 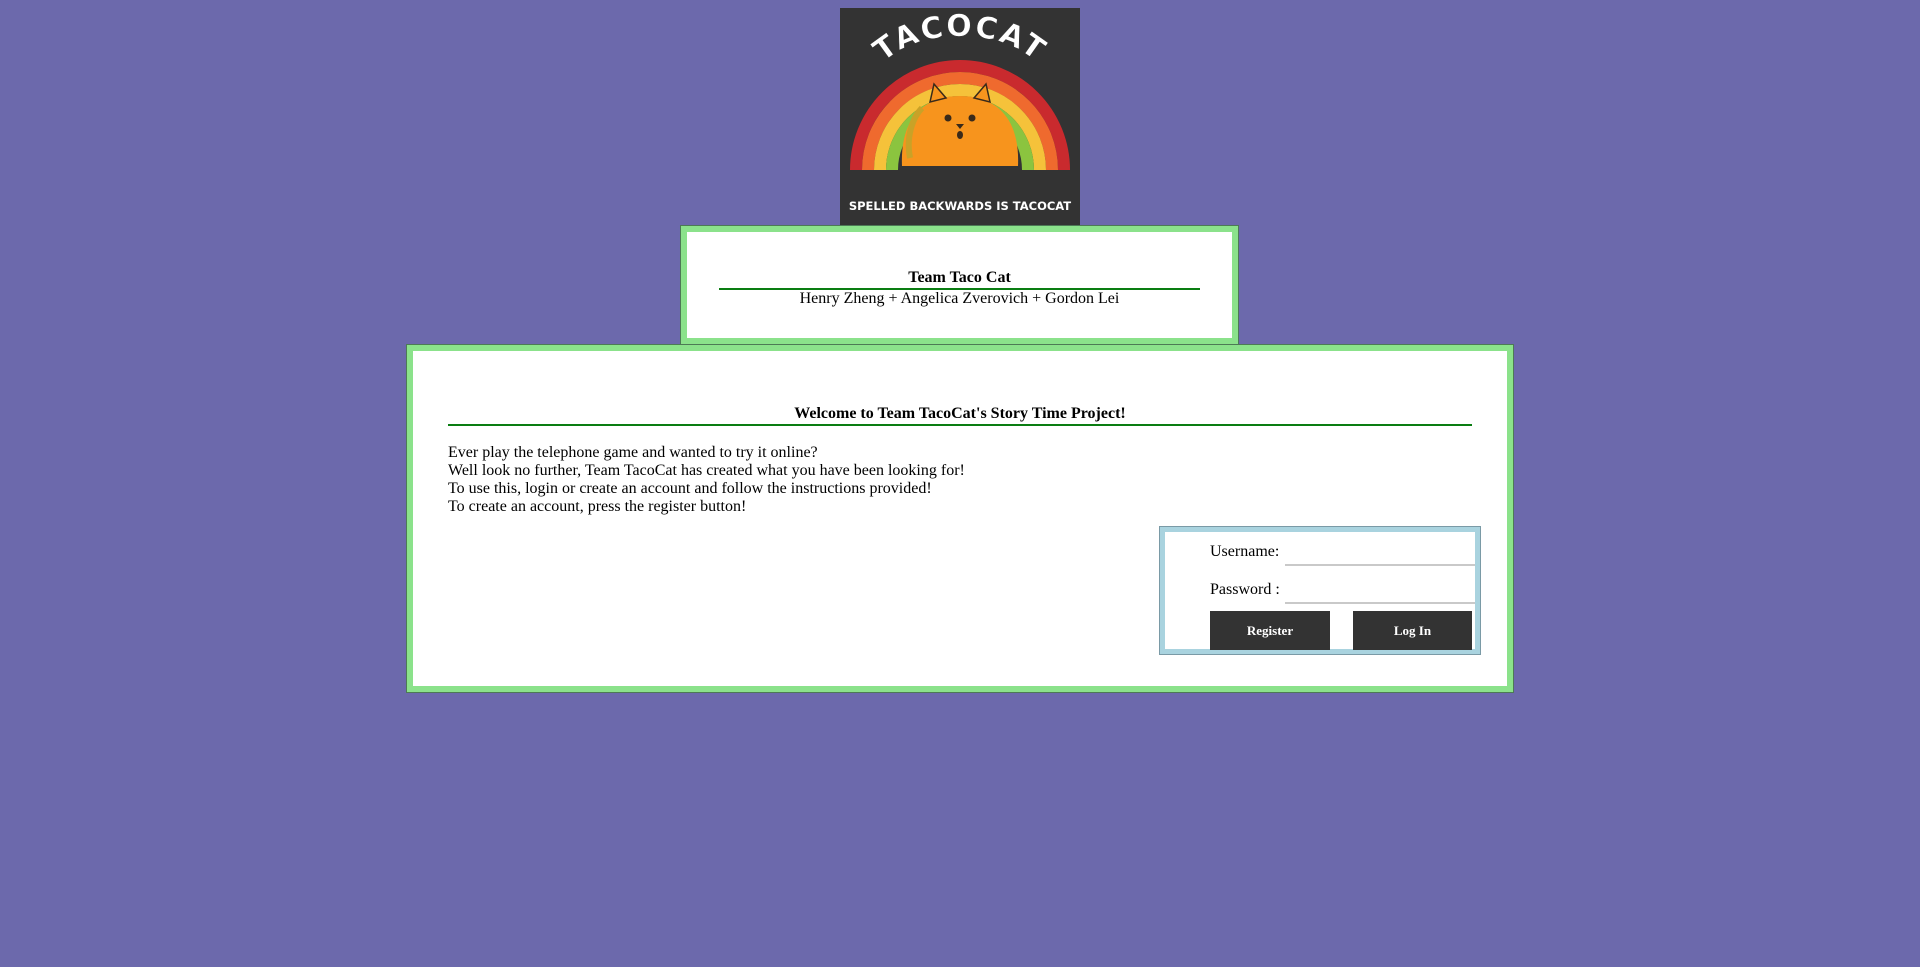 What do you see at coordinates (959, 279) in the screenshot?
I see `team-title: Team Taco Cat` at bounding box center [959, 279].